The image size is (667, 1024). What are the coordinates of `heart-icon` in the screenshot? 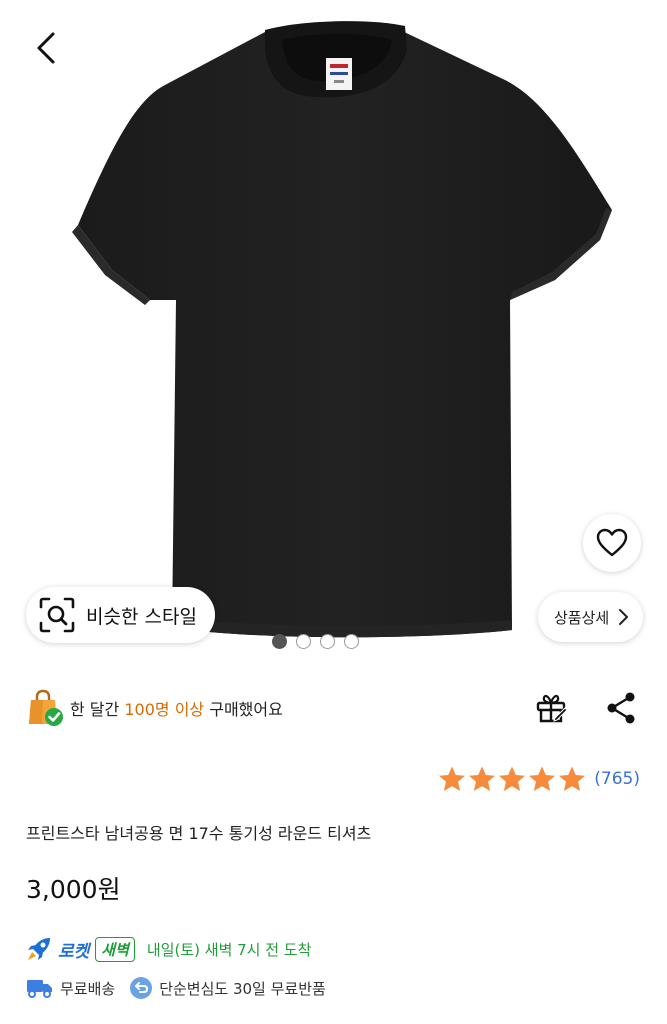 It's located at (612, 542).